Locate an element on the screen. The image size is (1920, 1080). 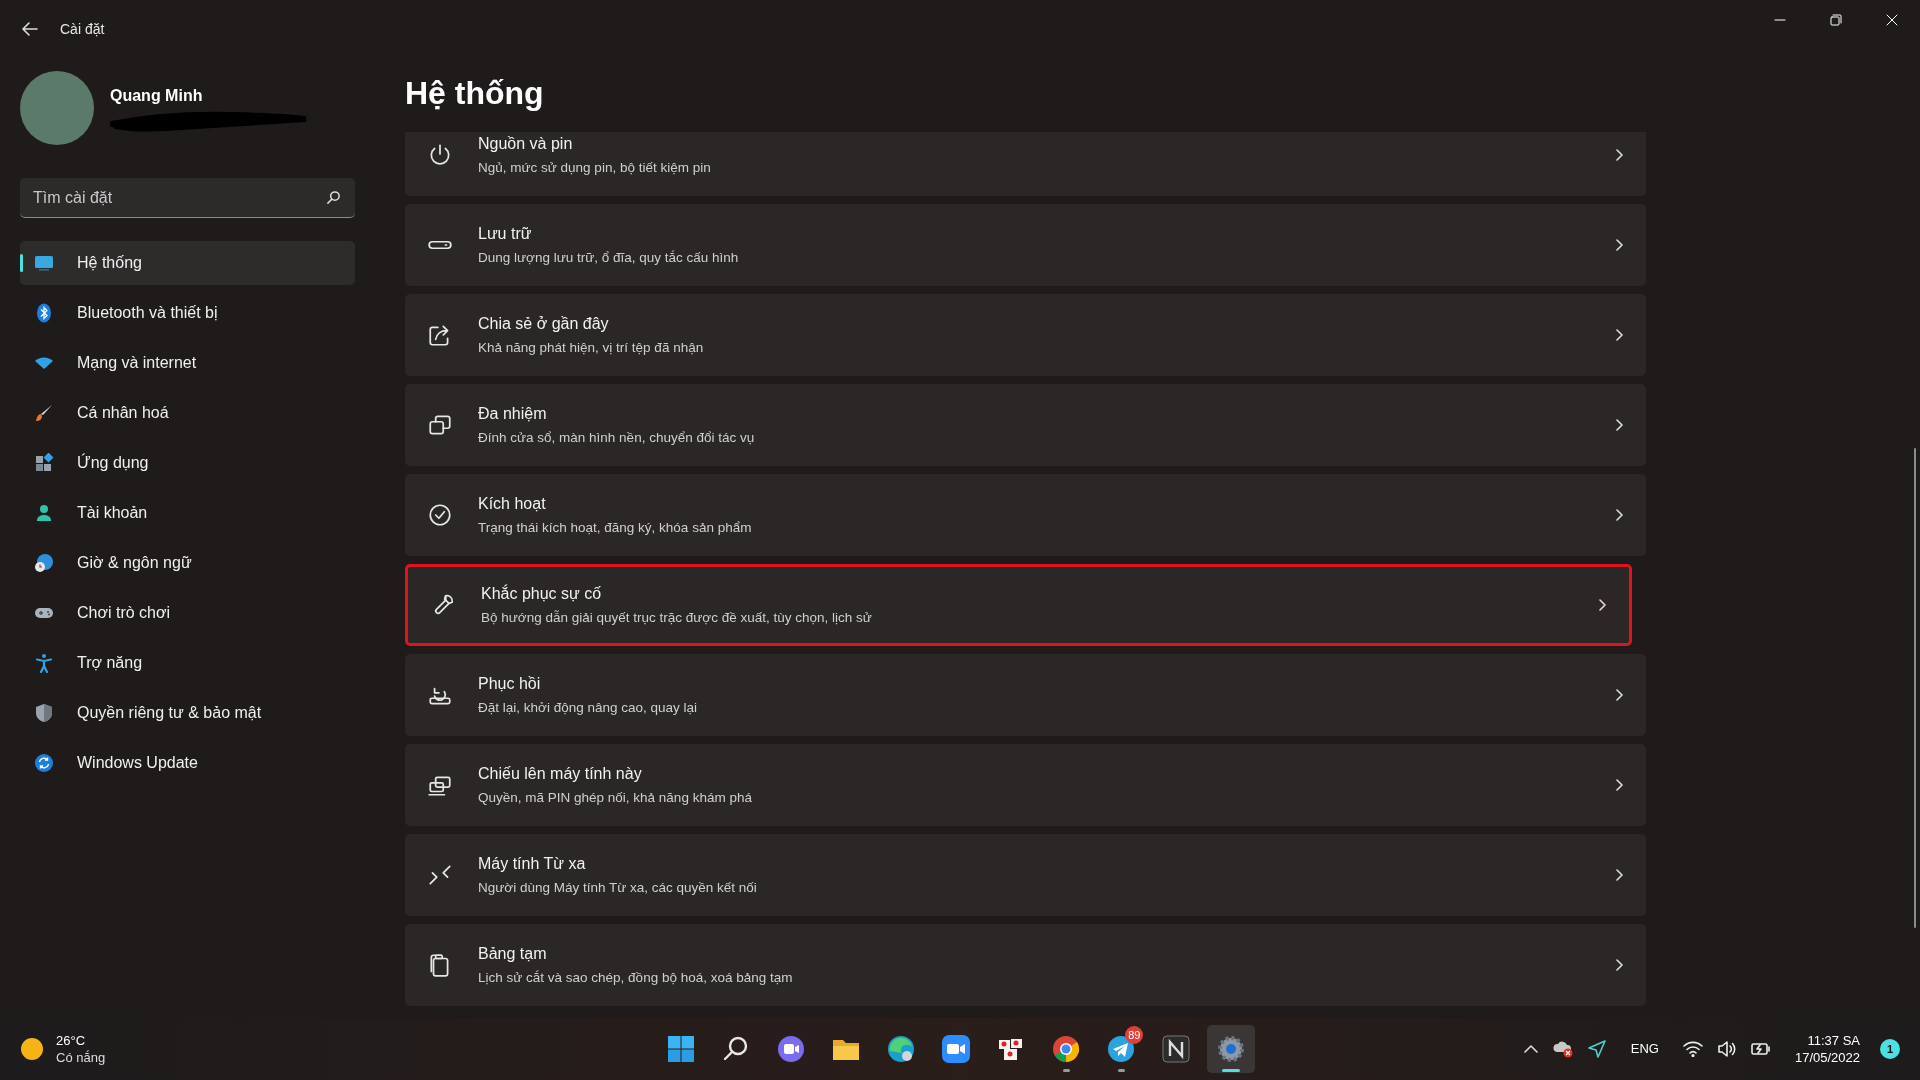
gear-icon is located at coordinates (1231, 1049).